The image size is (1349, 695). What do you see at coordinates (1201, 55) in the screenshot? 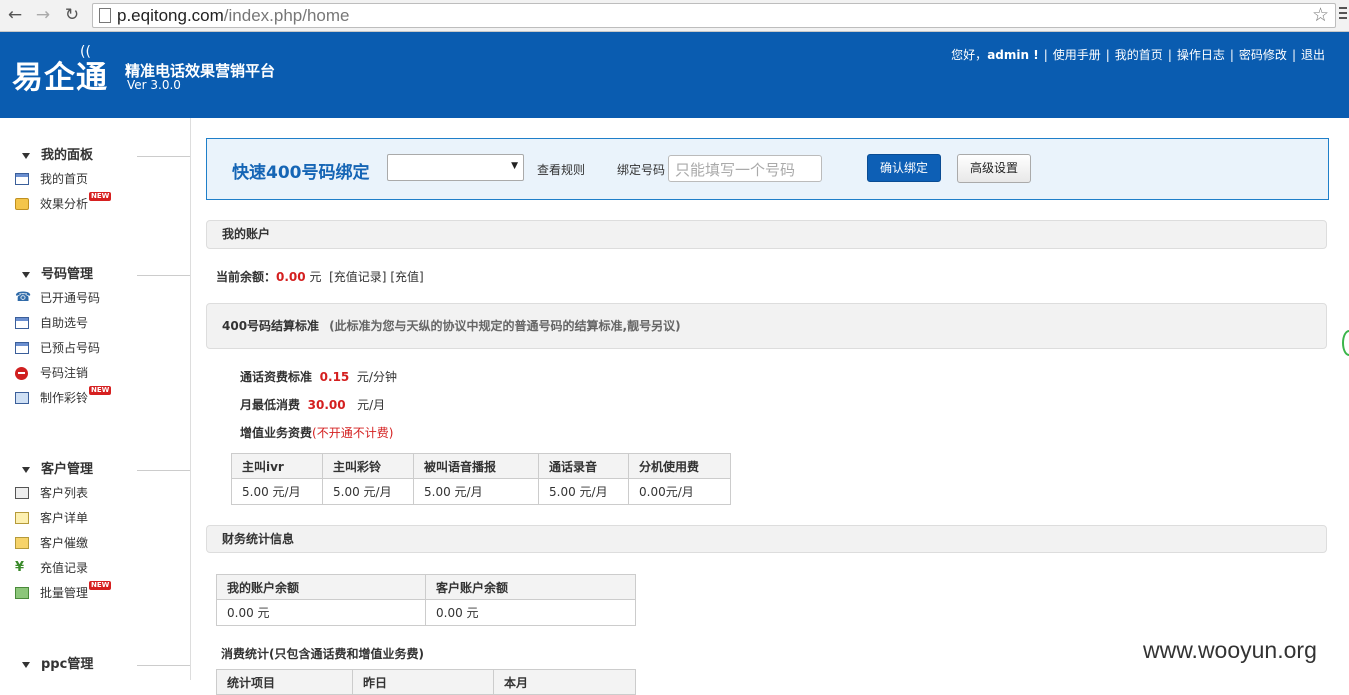
I see `operation-log-link: 操作日志` at bounding box center [1201, 55].